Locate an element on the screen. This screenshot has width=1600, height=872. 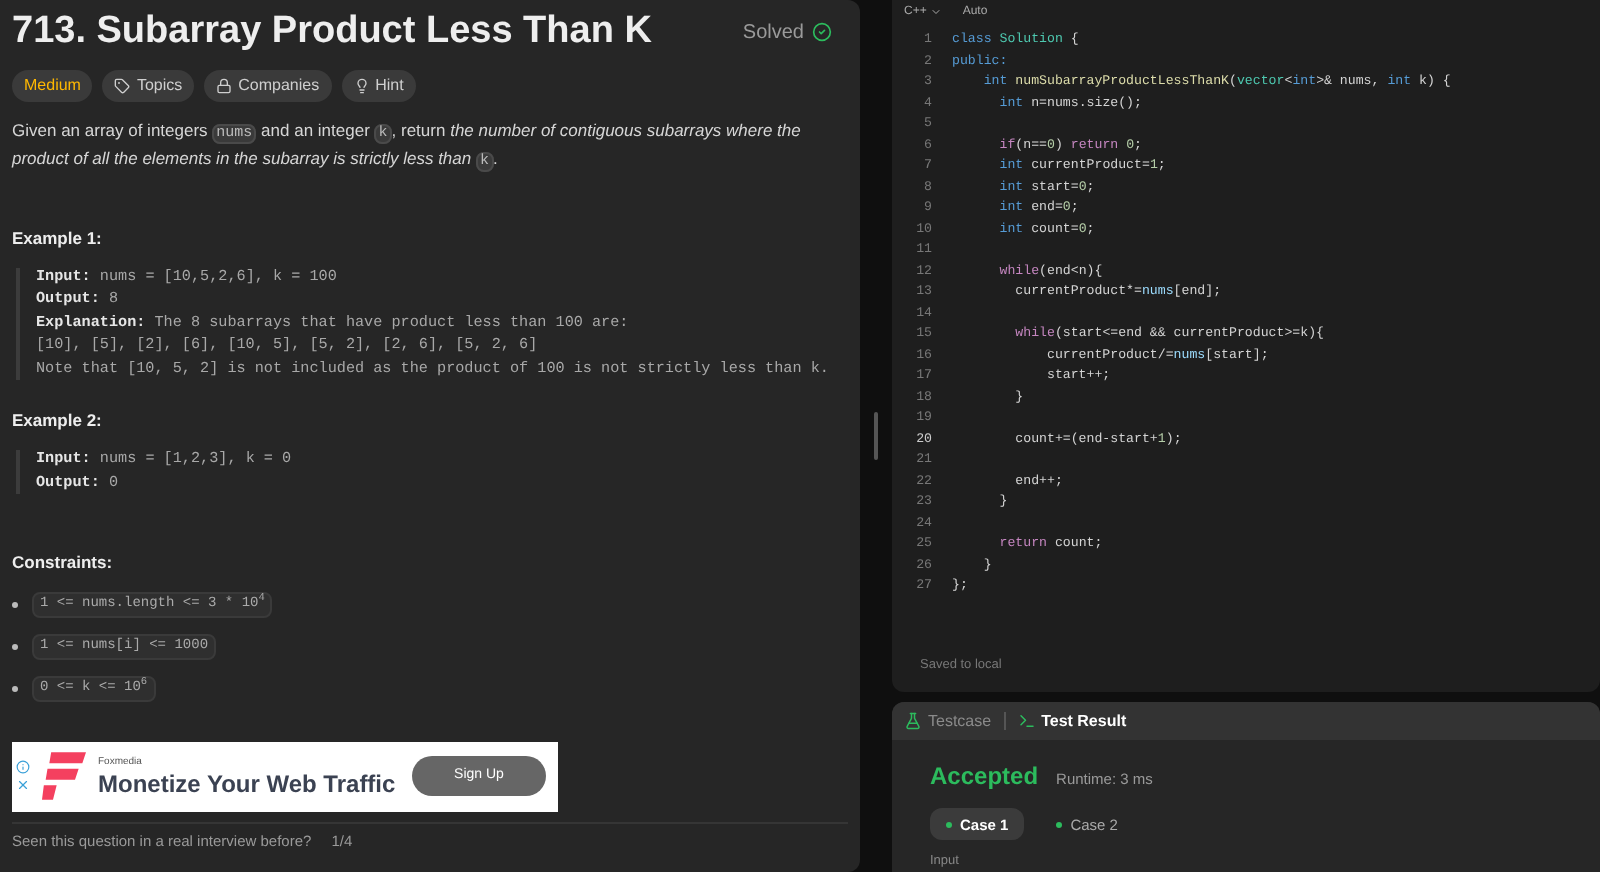
check-circle-icon is located at coordinates (822, 32).